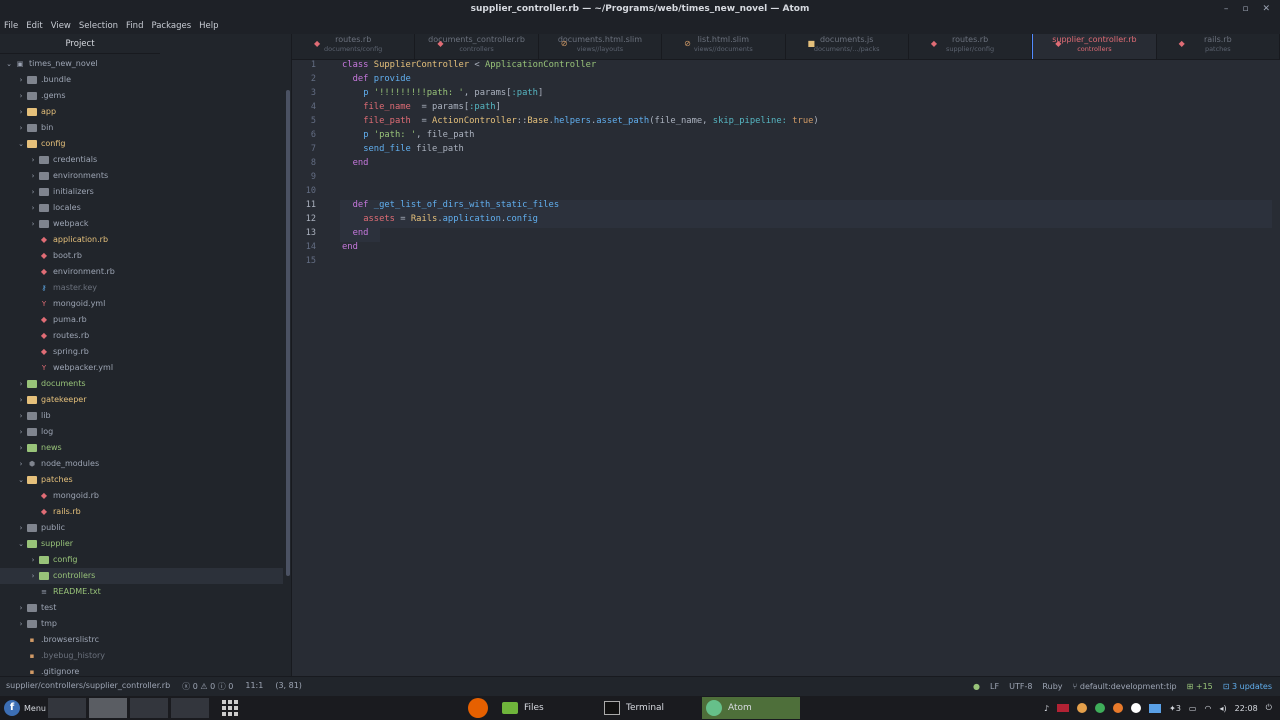  Describe the element at coordinates (1125, 686) in the screenshot. I see `status-branch: ⑂ default:development:tip` at that location.